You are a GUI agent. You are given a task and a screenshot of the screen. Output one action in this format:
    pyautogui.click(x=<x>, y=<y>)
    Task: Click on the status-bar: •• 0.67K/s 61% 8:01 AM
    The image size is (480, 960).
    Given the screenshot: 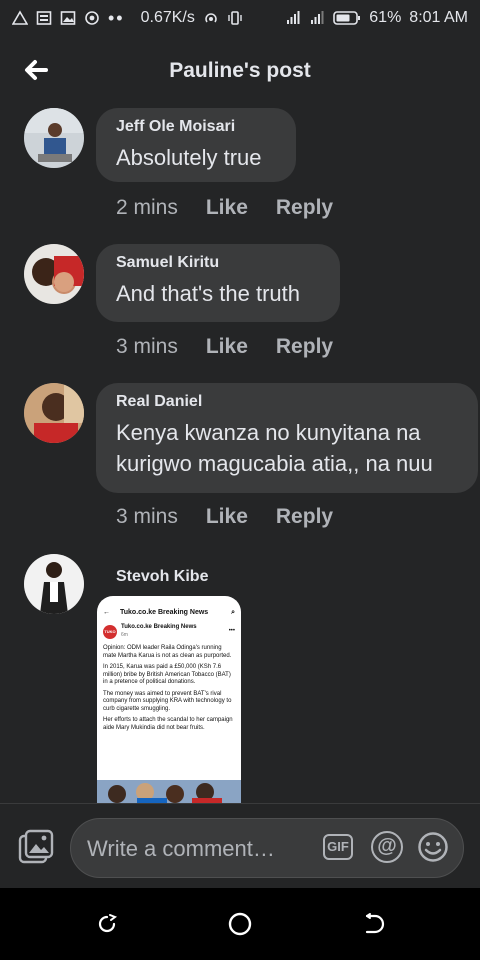 What is the action you would take?
    pyautogui.click(x=240, y=18)
    